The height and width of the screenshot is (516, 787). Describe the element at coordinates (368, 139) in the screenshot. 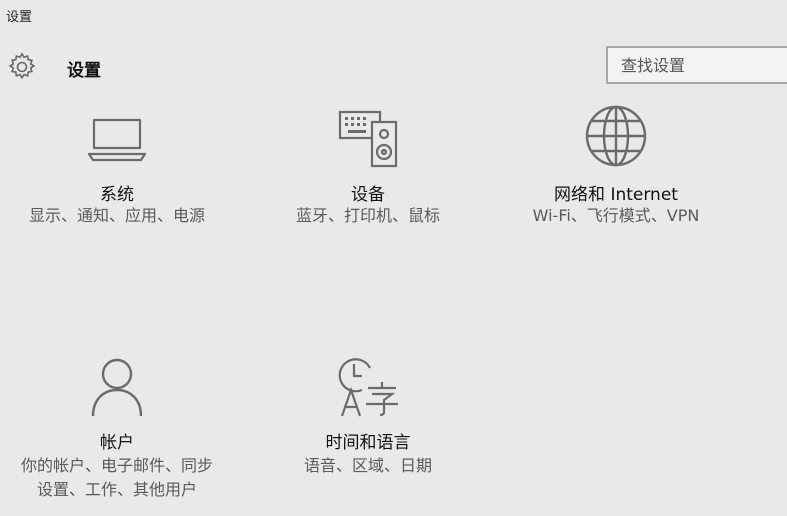

I see `devices-icon` at that location.